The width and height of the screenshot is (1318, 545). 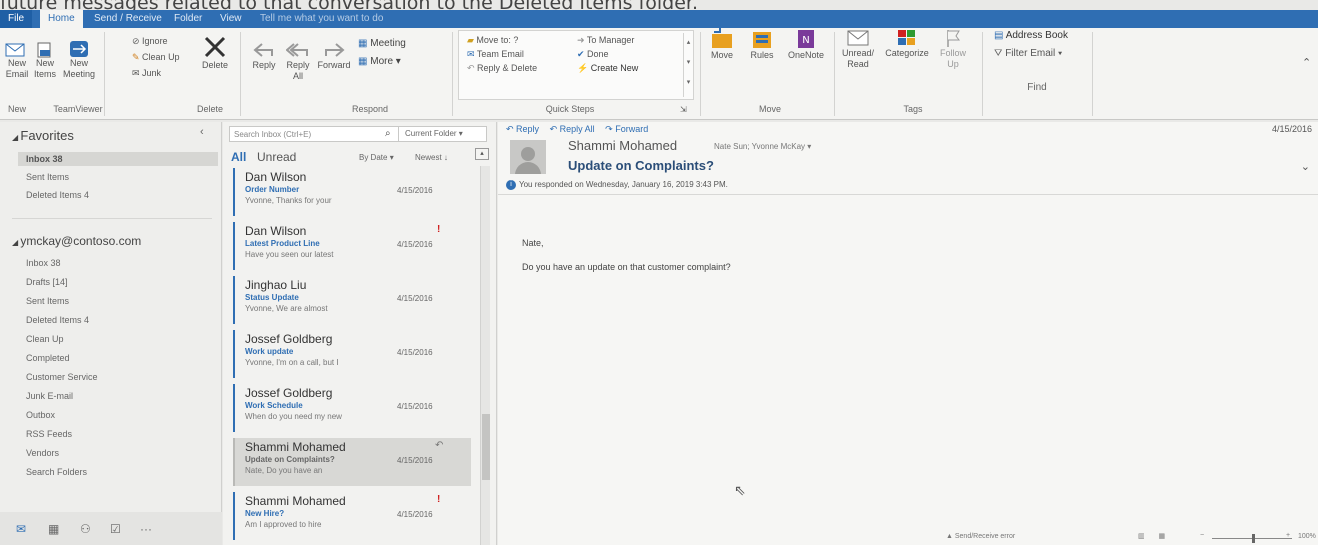 I want to click on forward-button: Forward, so click(x=334, y=55).